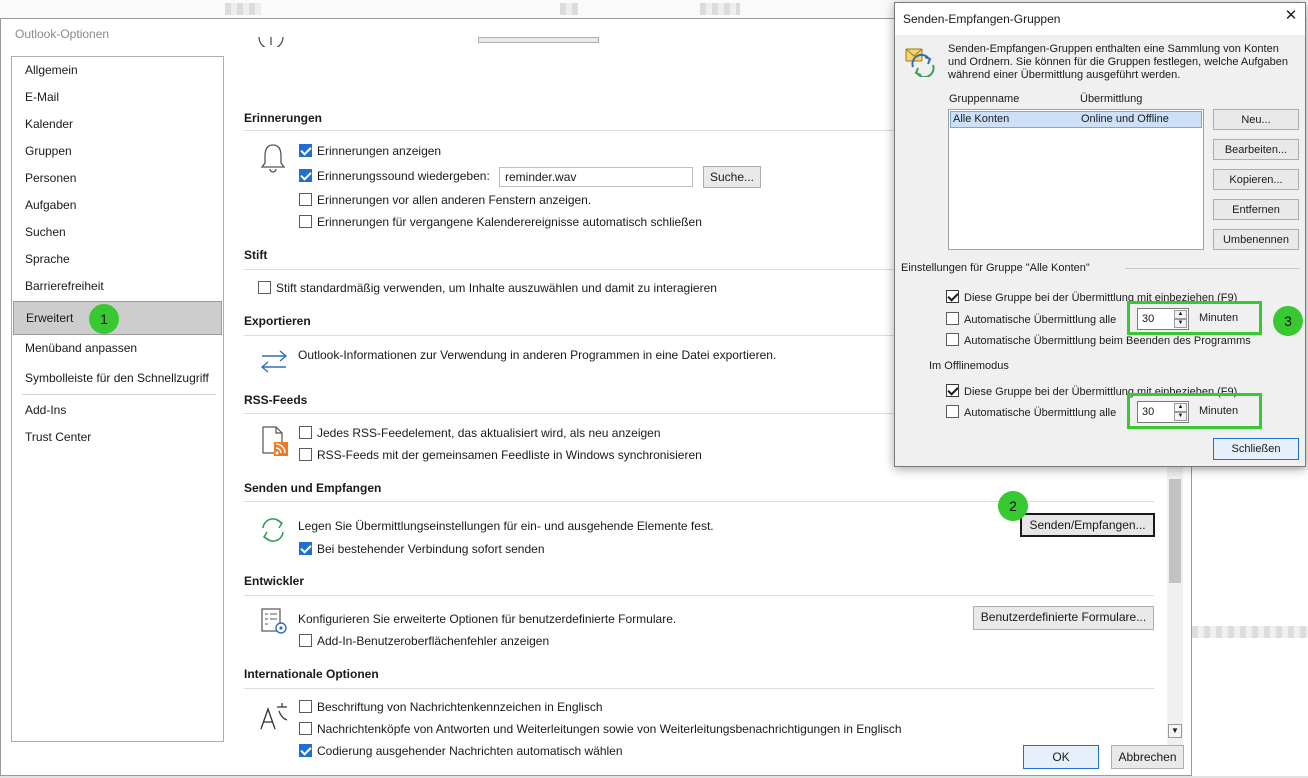 The width and height of the screenshot is (1308, 778). I want to click on remove-group-button: Entfernen, so click(1256, 209).